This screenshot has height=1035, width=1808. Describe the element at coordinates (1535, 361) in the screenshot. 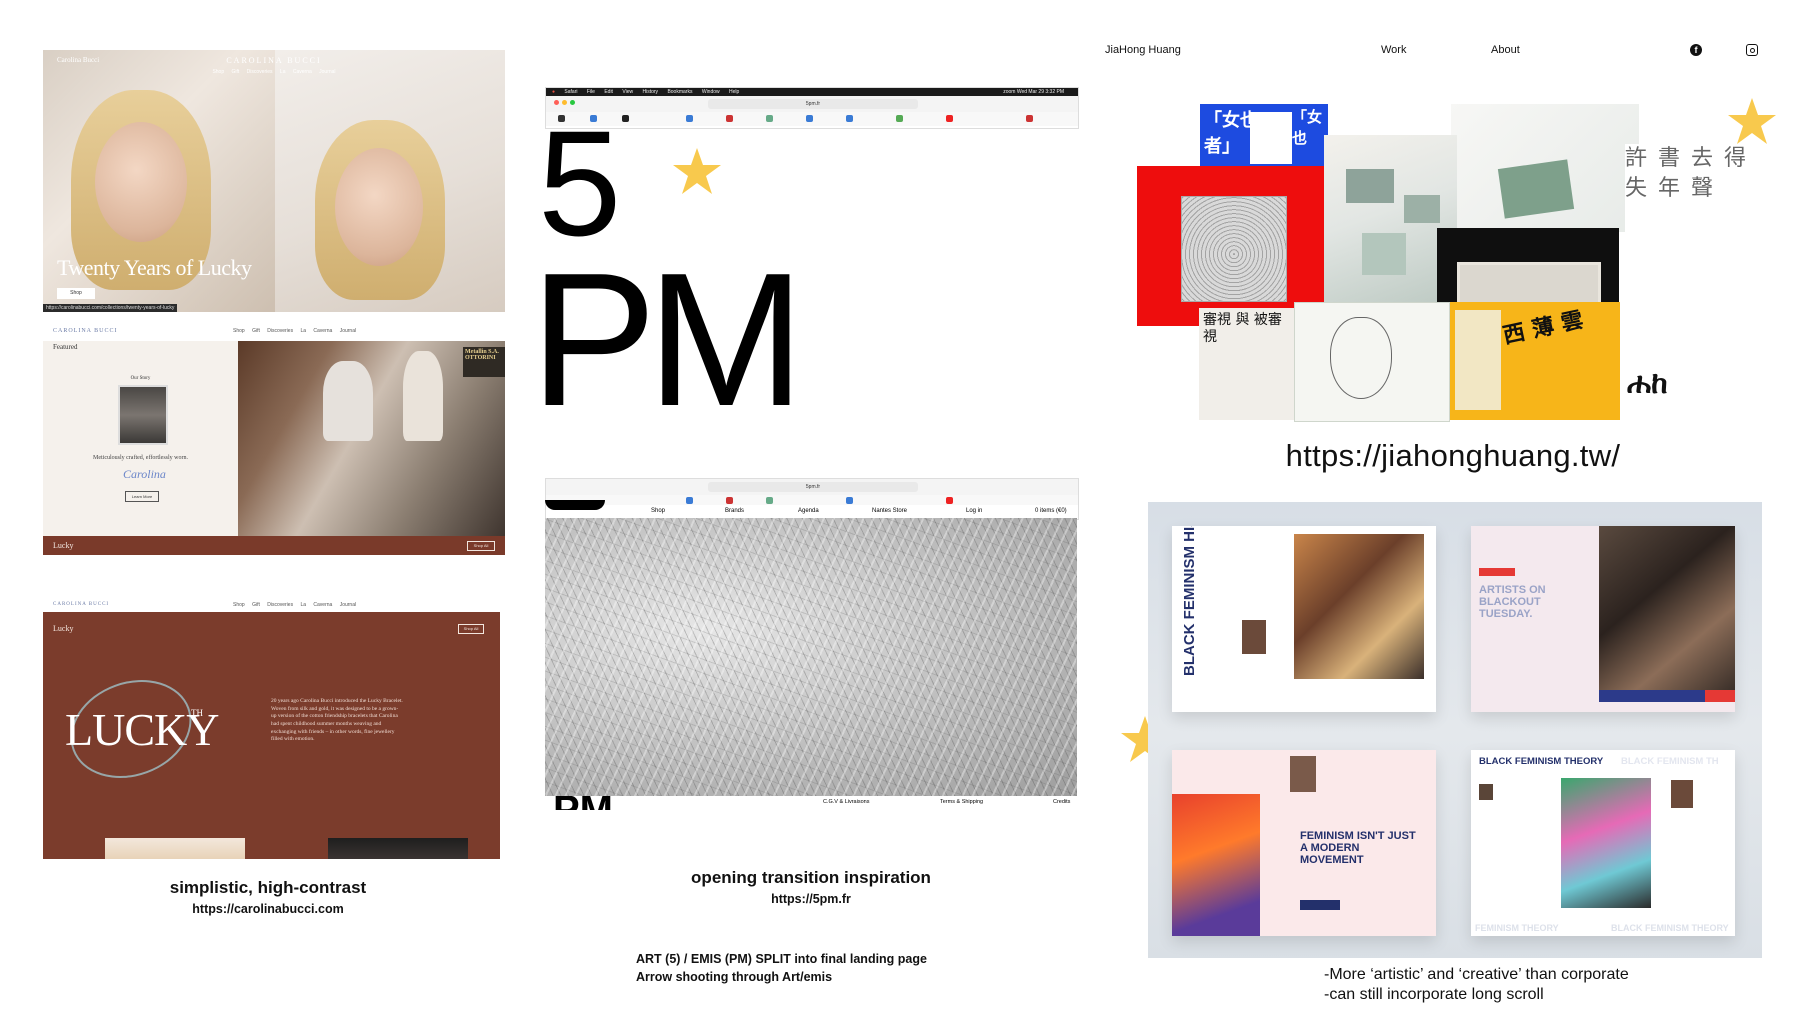

I see `yellow-poster: 西 薄 雲` at that location.